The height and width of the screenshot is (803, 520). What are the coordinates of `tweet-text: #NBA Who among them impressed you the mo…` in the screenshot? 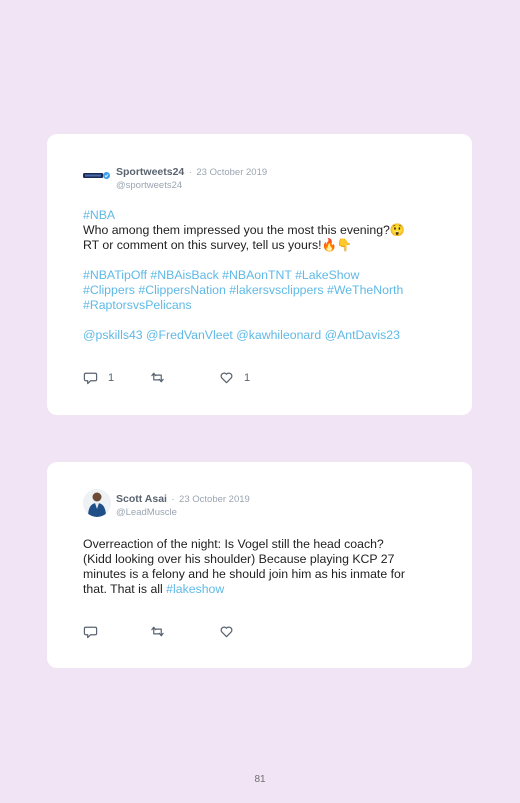 It's located at (262, 275).